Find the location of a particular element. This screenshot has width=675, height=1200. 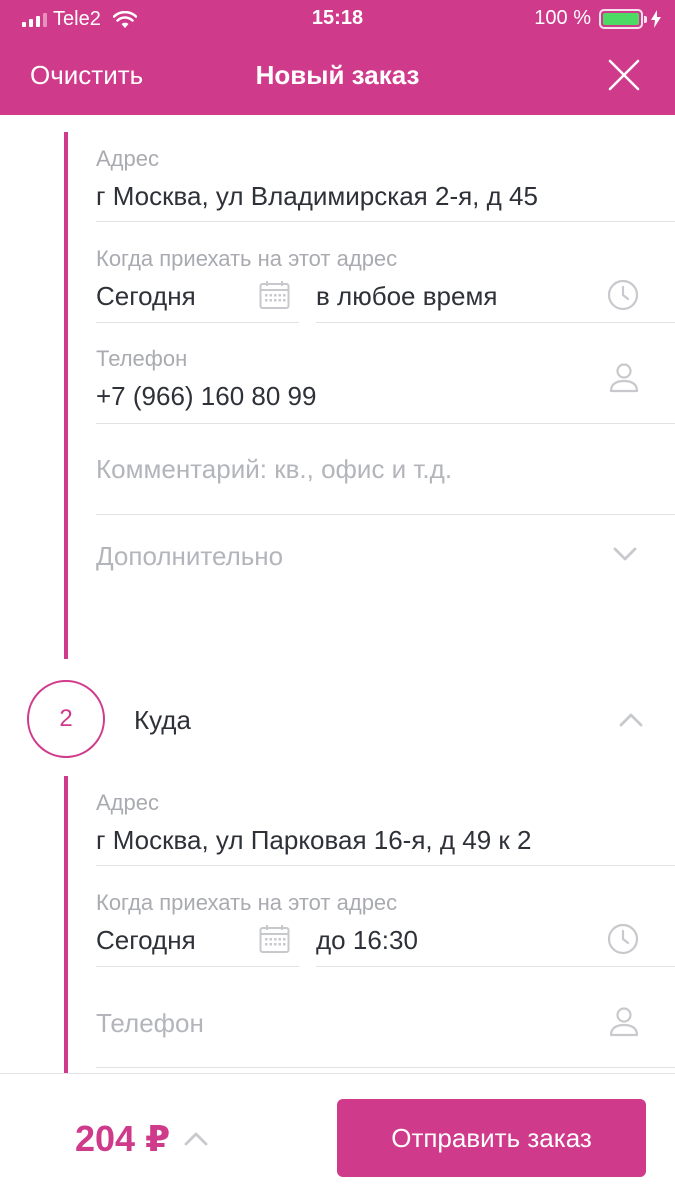

carrier-name: Tele2 is located at coordinates (77, 19).